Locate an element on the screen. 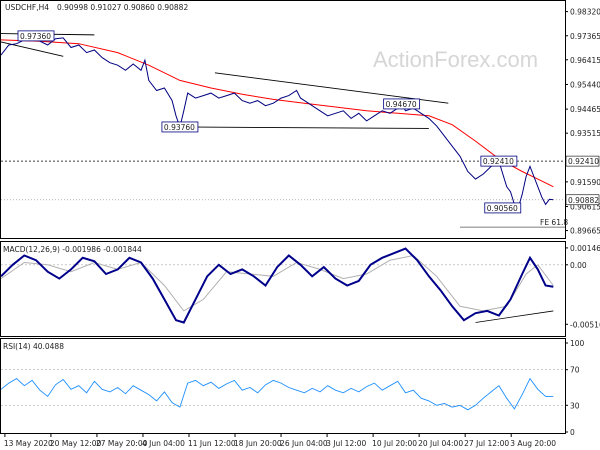 Image resolution: width=600 pixels, height=450 pixels. rsi-y-tick-label: 70 is located at coordinates (575, 370).